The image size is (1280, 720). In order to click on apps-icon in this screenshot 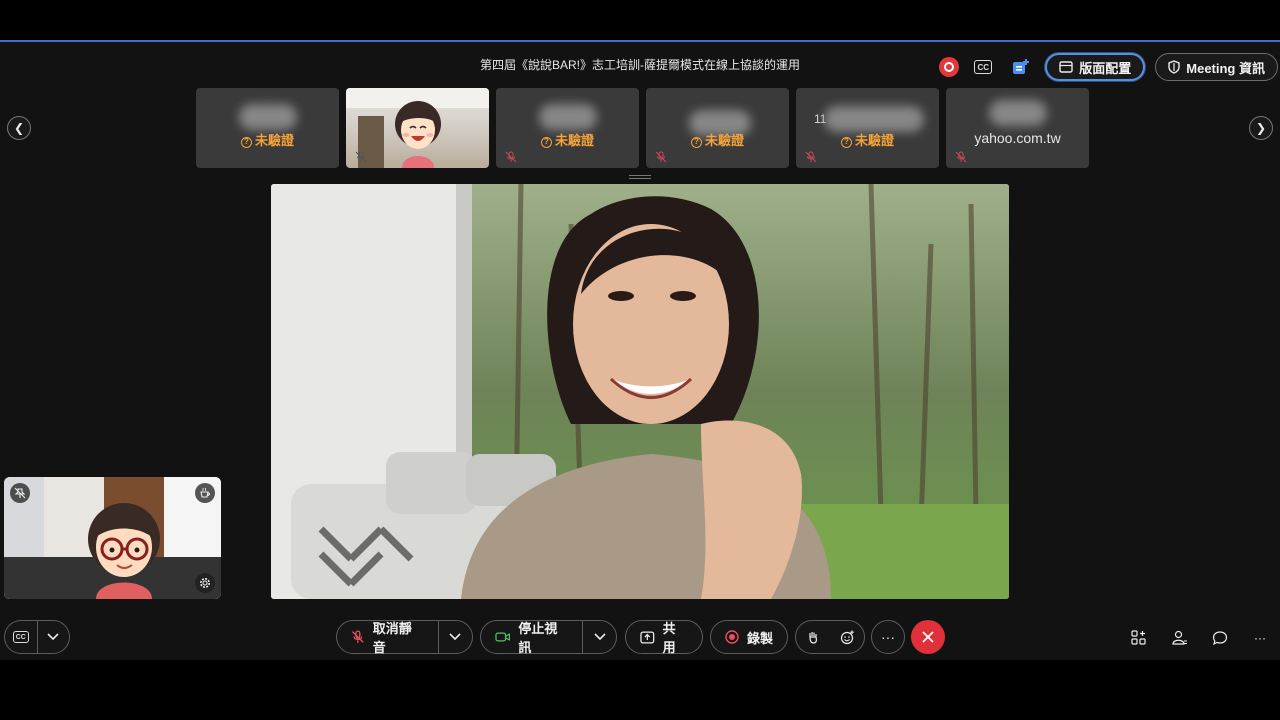, I will do `click(1021, 66)`.